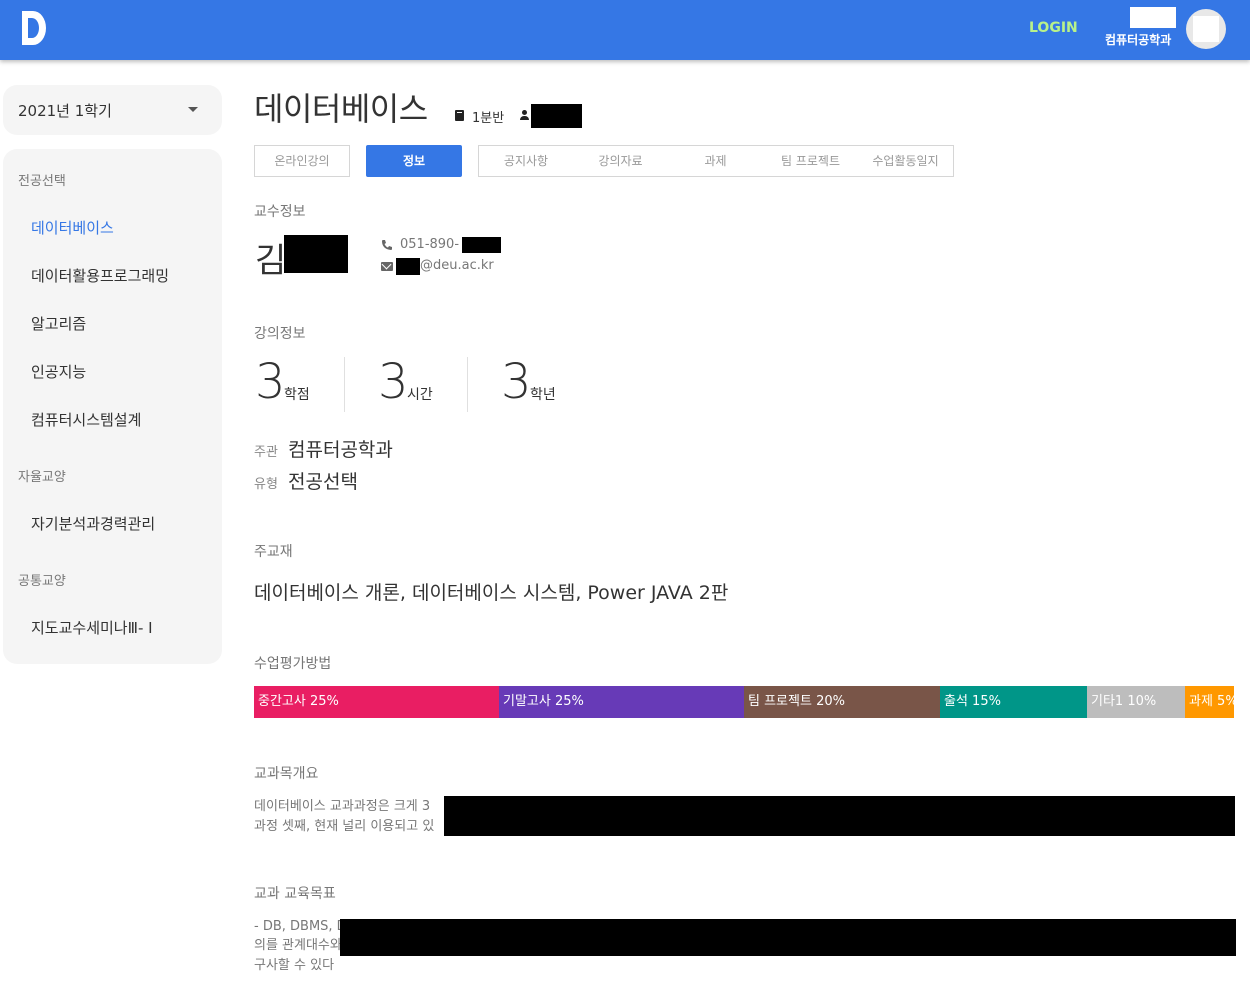  I want to click on redacted-professor-full-name, so click(316, 254).